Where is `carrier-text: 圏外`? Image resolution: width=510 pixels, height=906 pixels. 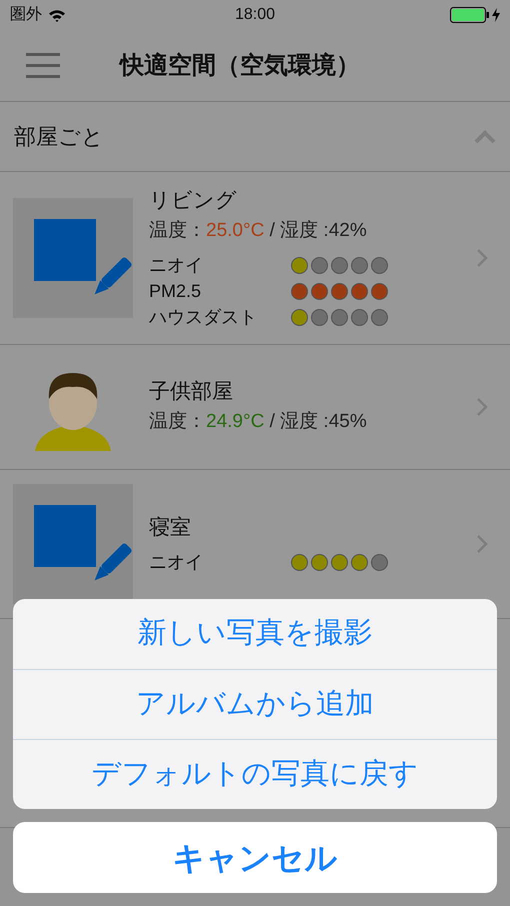
carrier-text: 圏外 is located at coordinates (26, 15).